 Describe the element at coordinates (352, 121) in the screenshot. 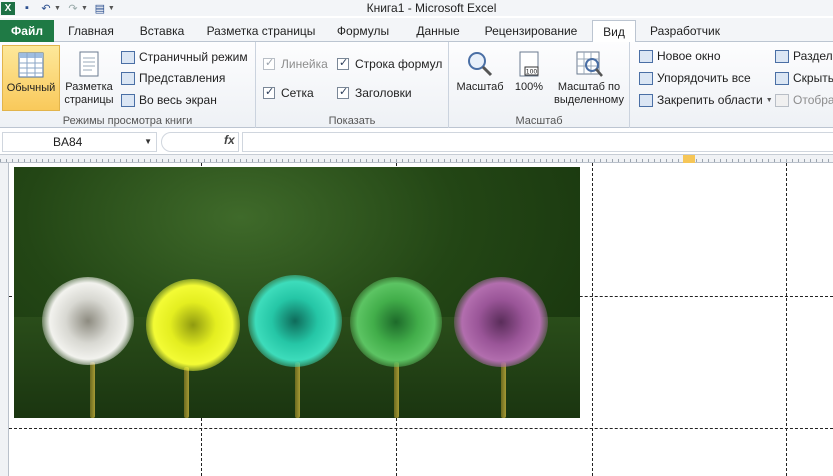

I see `show-group-label: Показать` at that location.